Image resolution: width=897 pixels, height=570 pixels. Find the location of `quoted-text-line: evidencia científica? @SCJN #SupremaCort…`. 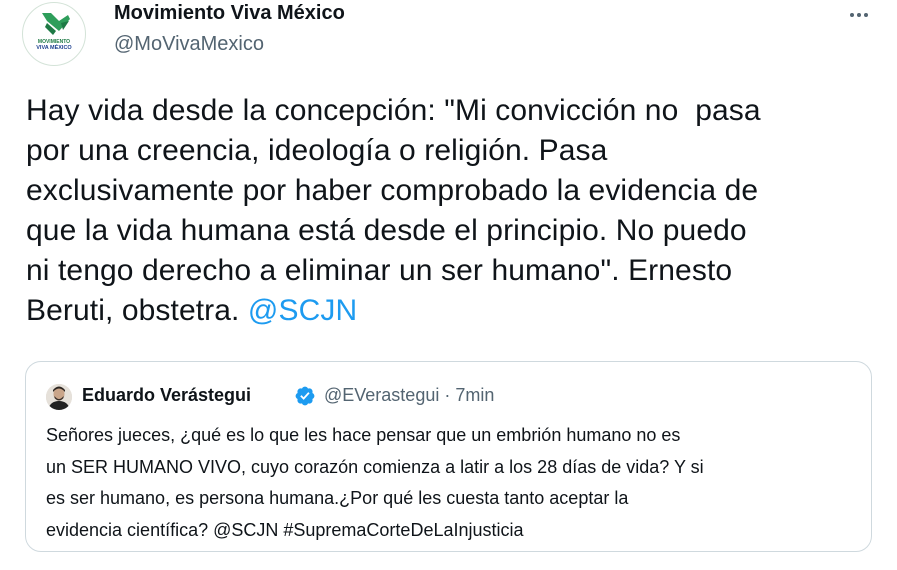

quoted-text-line: evidencia científica? @SCJN #SupremaCort… is located at coordinates (285, 529).